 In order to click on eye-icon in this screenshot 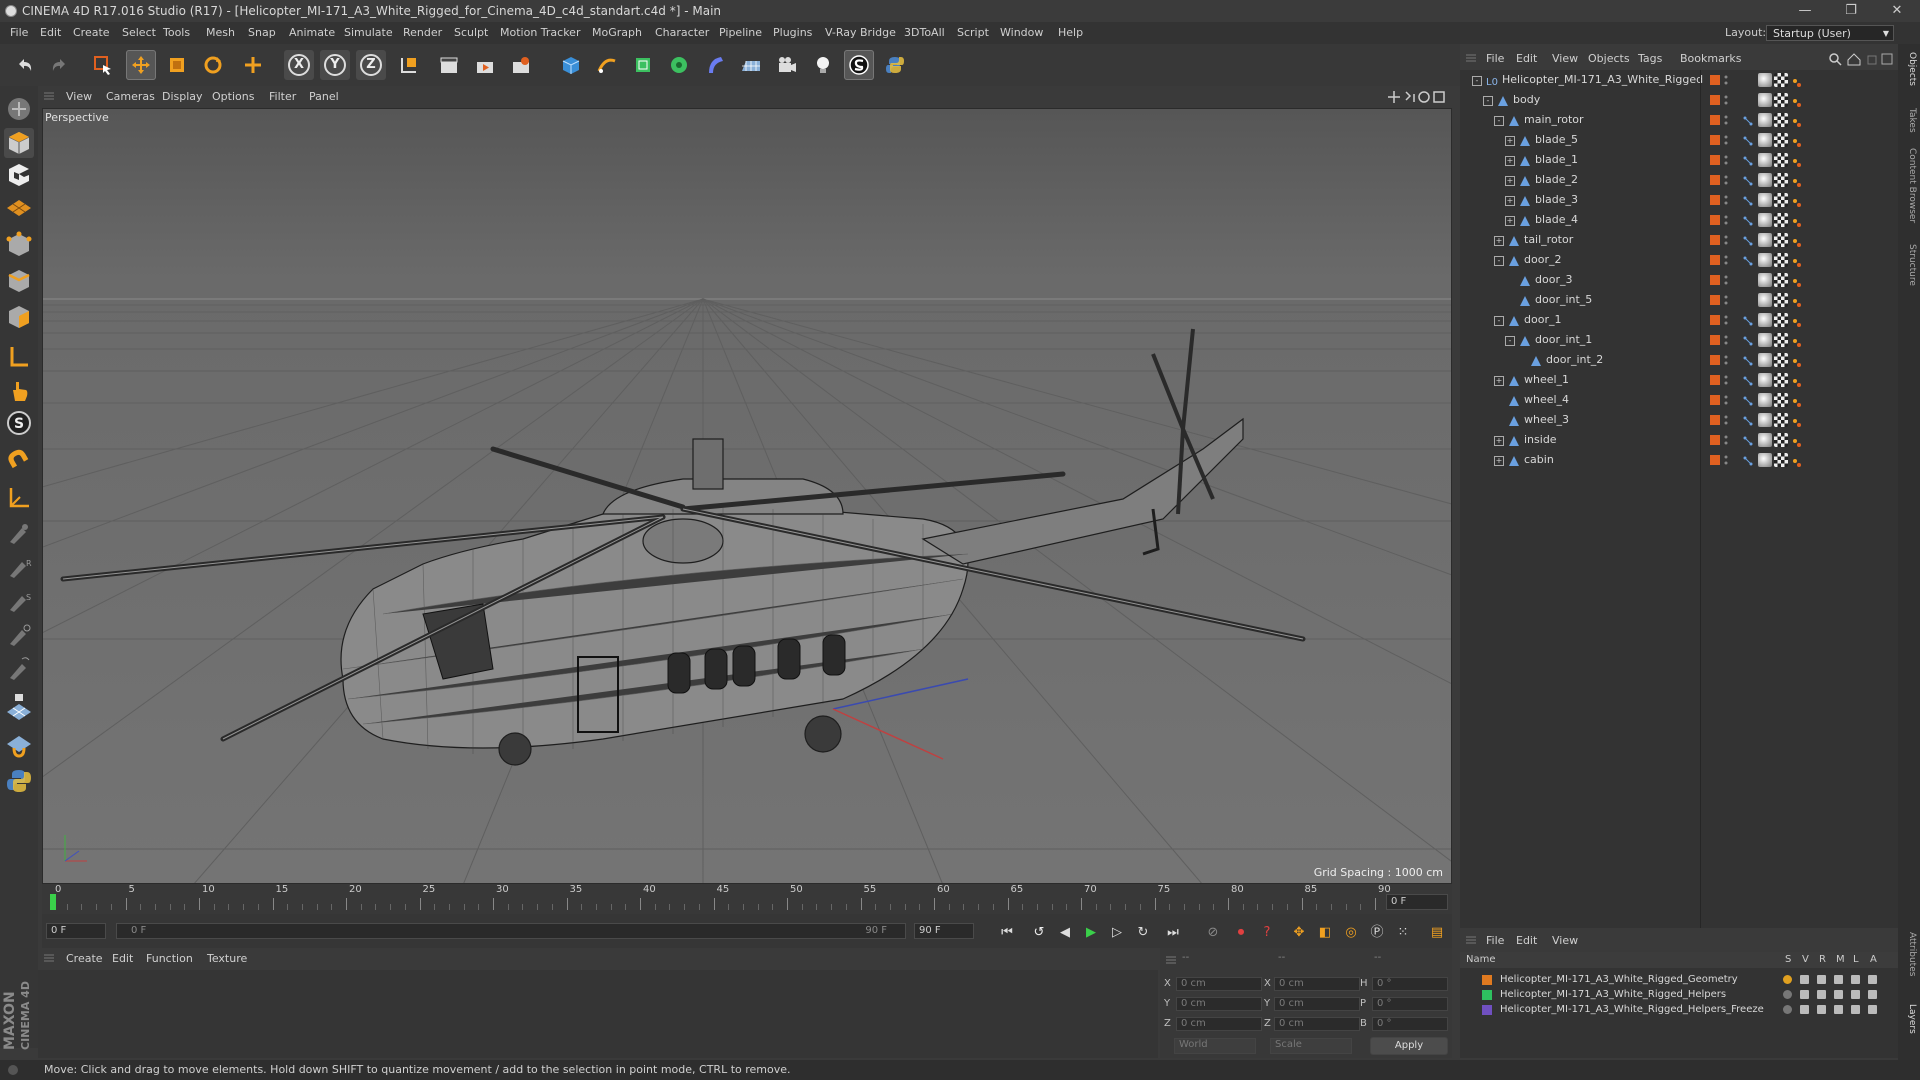, I will do `click(1804, 979)`.